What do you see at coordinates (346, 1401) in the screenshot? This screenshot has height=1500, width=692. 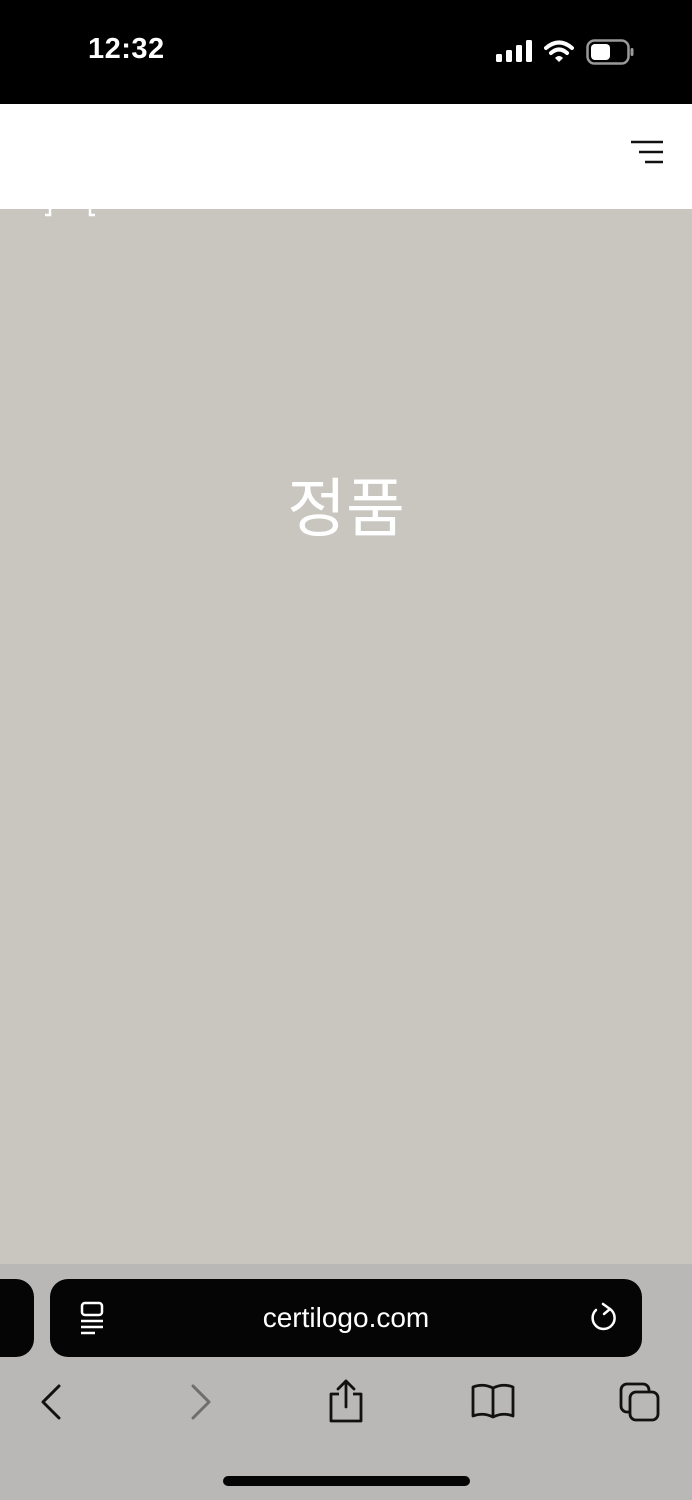 I see `share-icon` at bounding box center [346, 1401].